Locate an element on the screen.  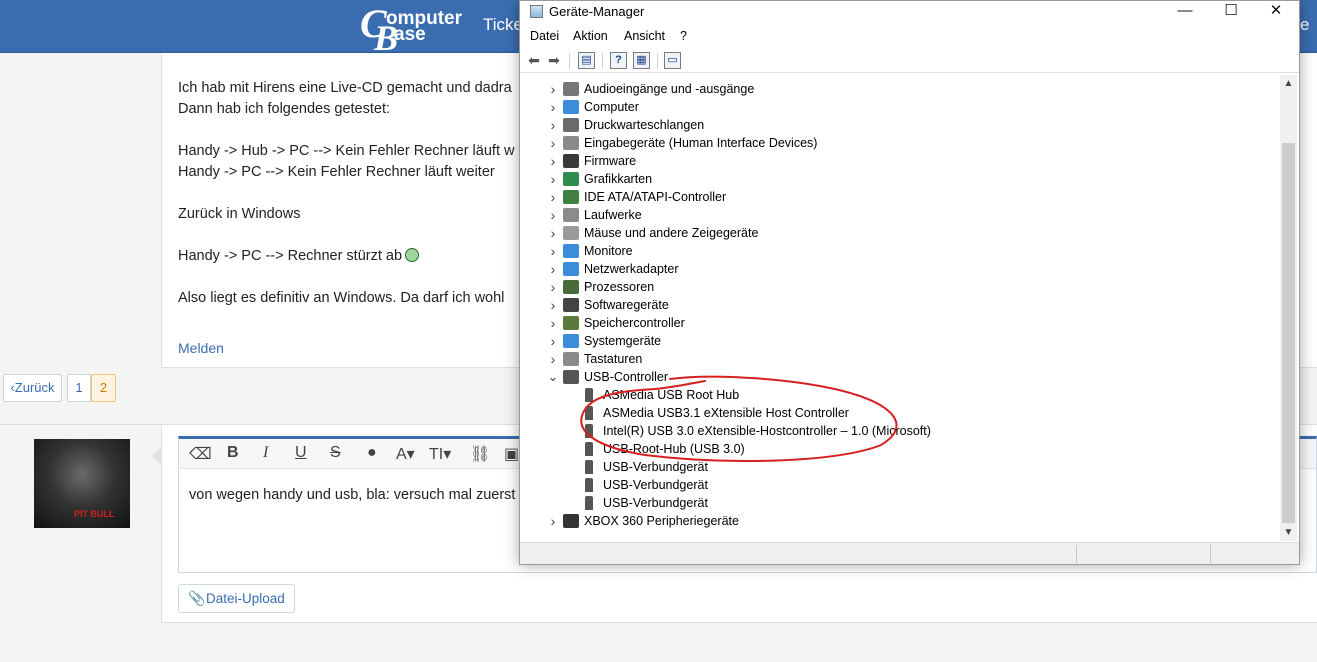
post-text: Handy -> PC --> Rechner stürzt ab is located at coordinates (290, 256).